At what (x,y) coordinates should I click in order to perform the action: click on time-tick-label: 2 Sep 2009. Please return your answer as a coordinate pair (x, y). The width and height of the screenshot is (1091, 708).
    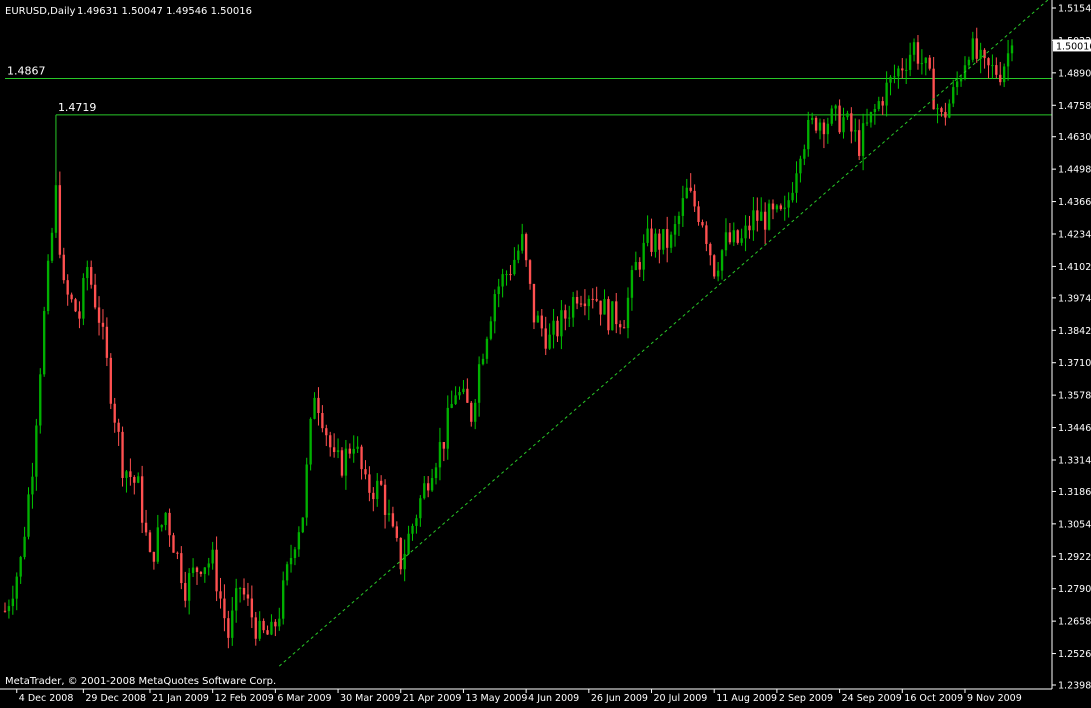
    Looking at the image, I should click on (806, 698).